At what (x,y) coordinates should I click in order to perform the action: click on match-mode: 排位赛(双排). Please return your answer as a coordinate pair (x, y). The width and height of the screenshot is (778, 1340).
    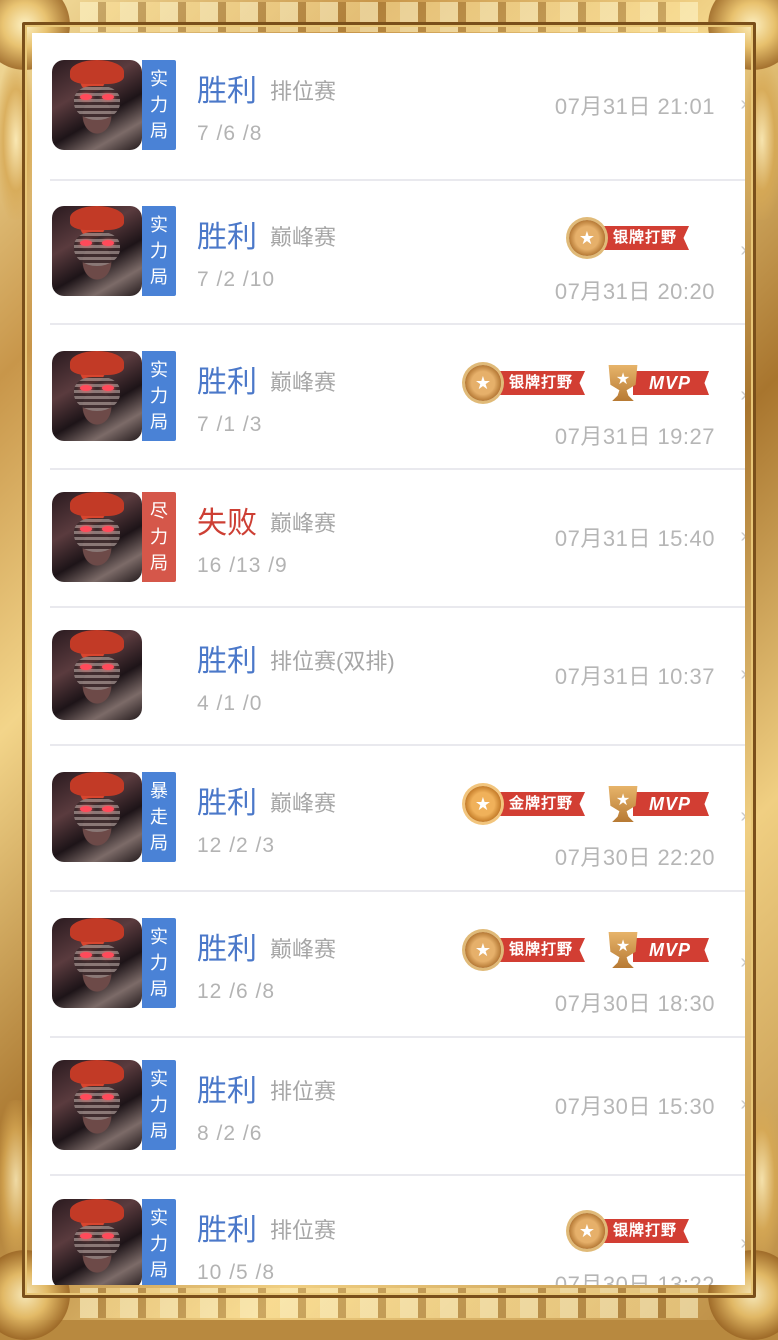
    Looking at the image, I should click on (332, 661).